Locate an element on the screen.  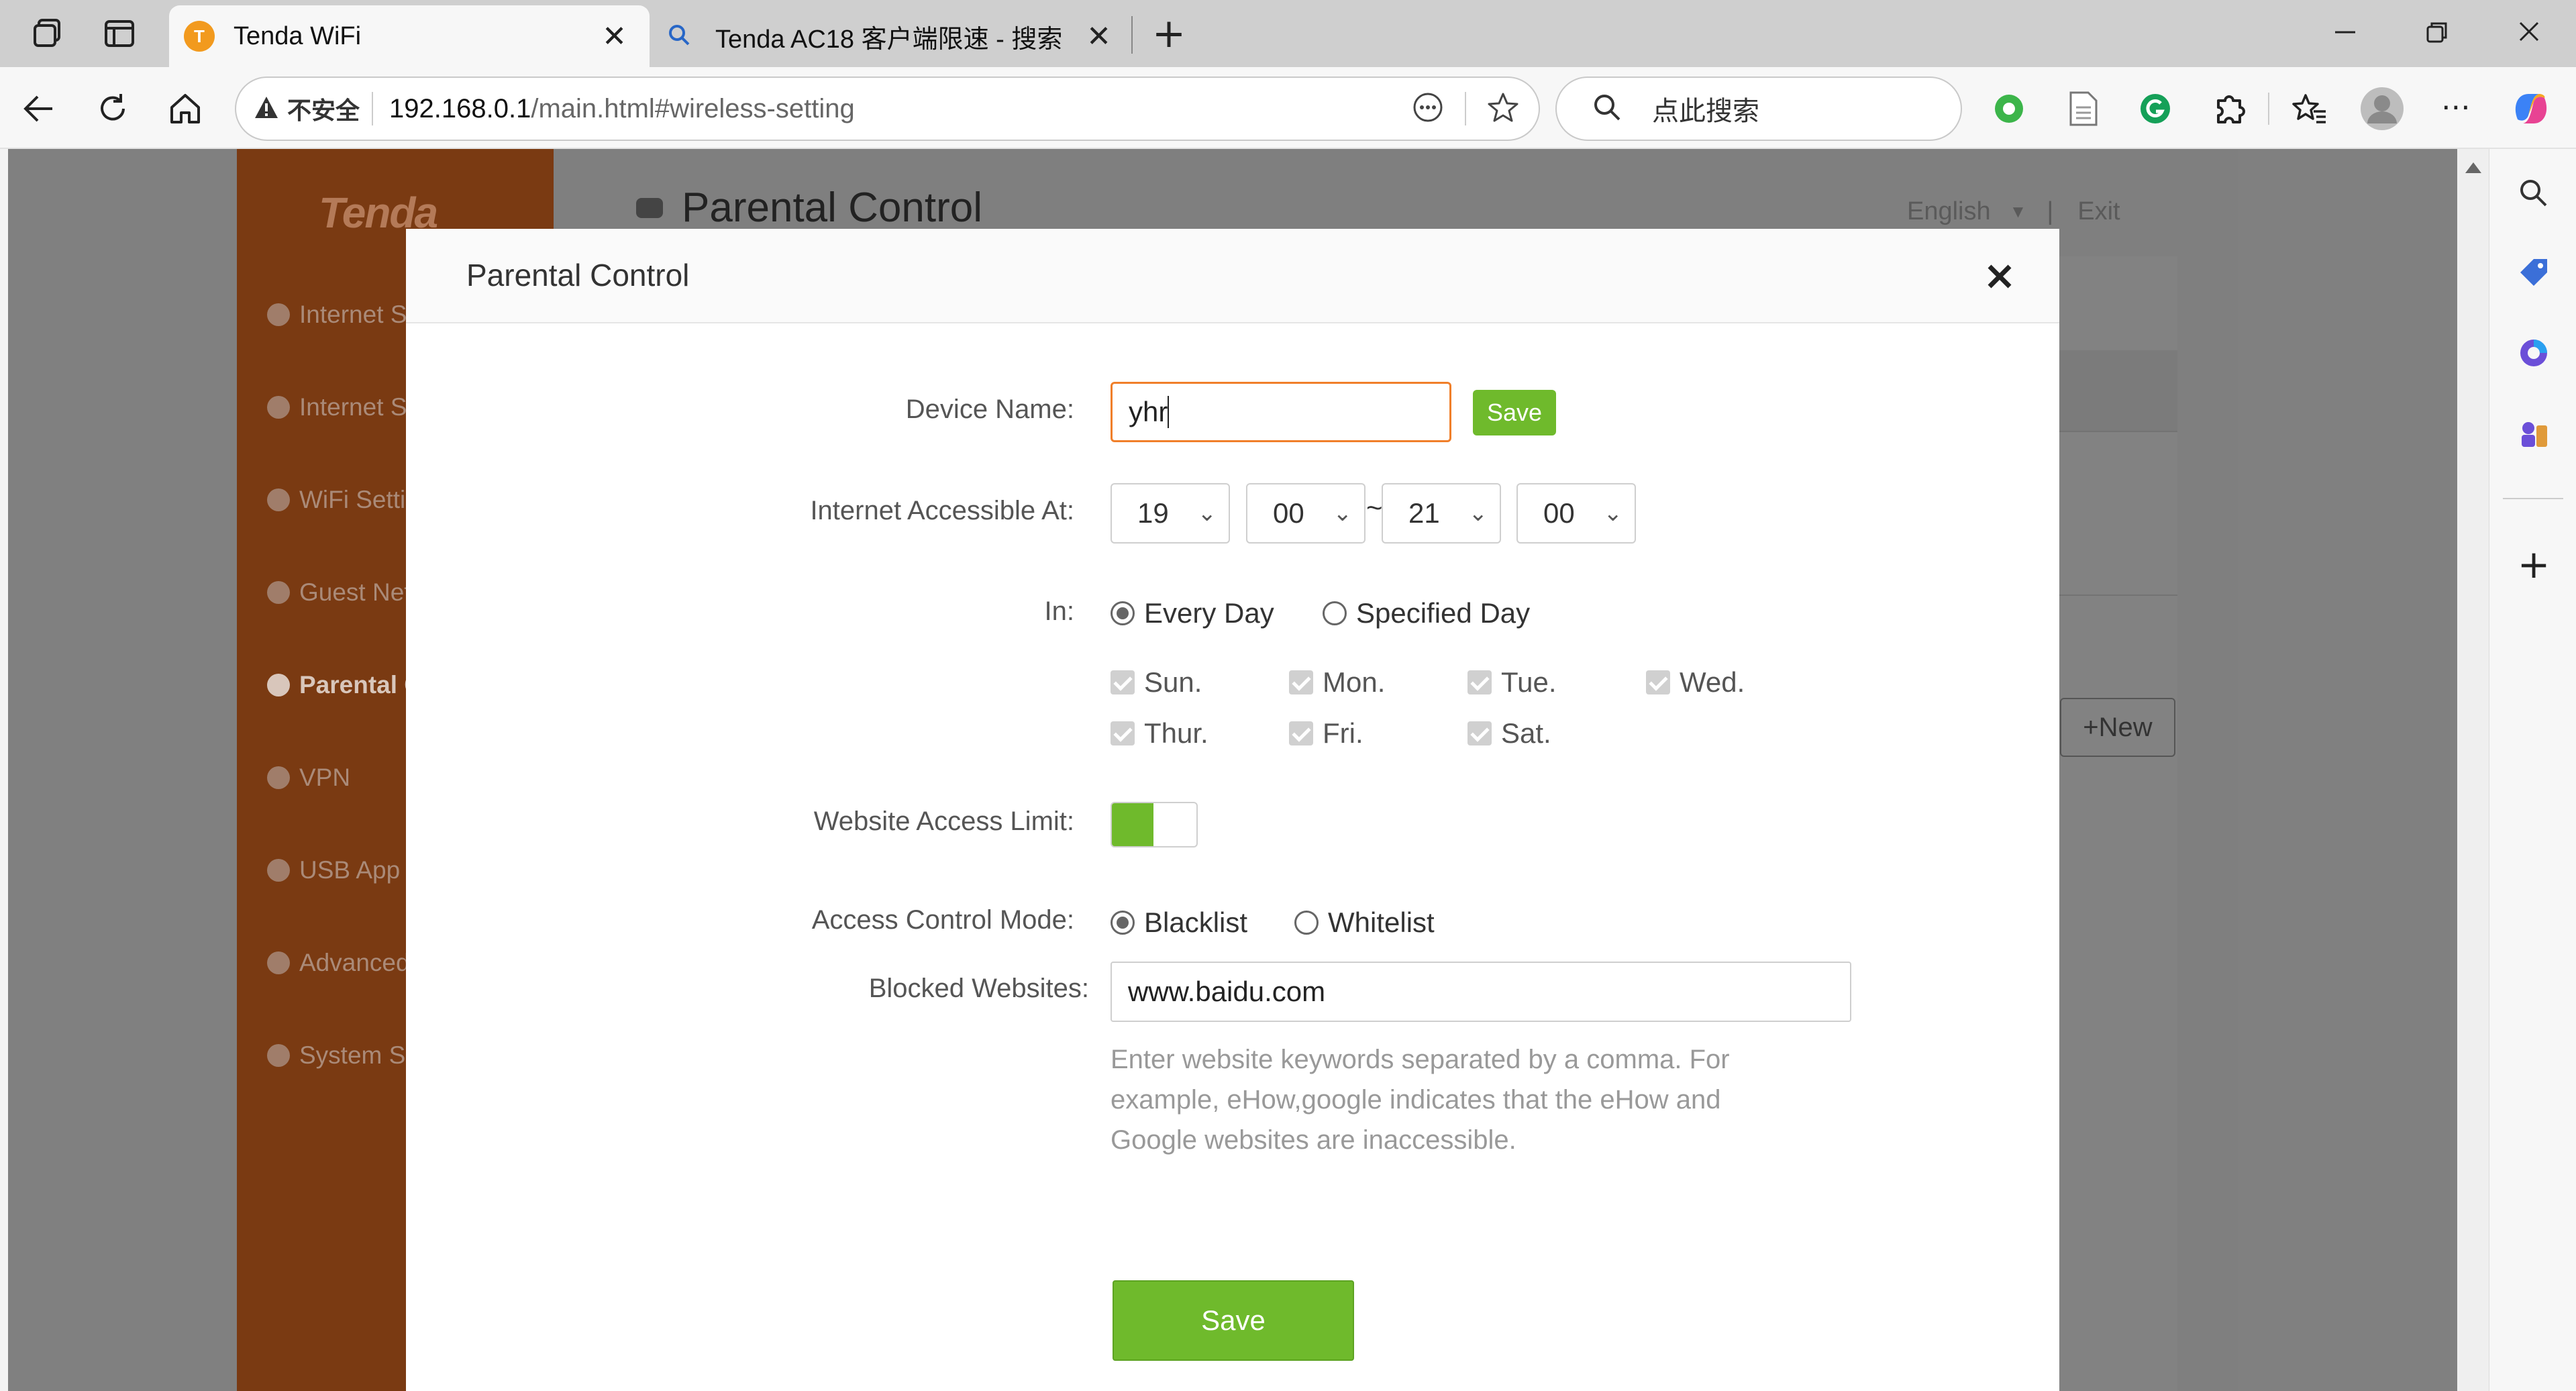
day-label: Thur. is located at coordinates (1176, 733).